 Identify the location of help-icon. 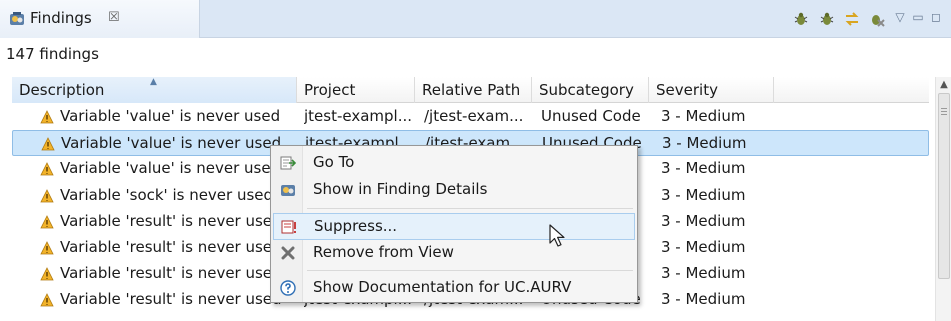
(288, 288).